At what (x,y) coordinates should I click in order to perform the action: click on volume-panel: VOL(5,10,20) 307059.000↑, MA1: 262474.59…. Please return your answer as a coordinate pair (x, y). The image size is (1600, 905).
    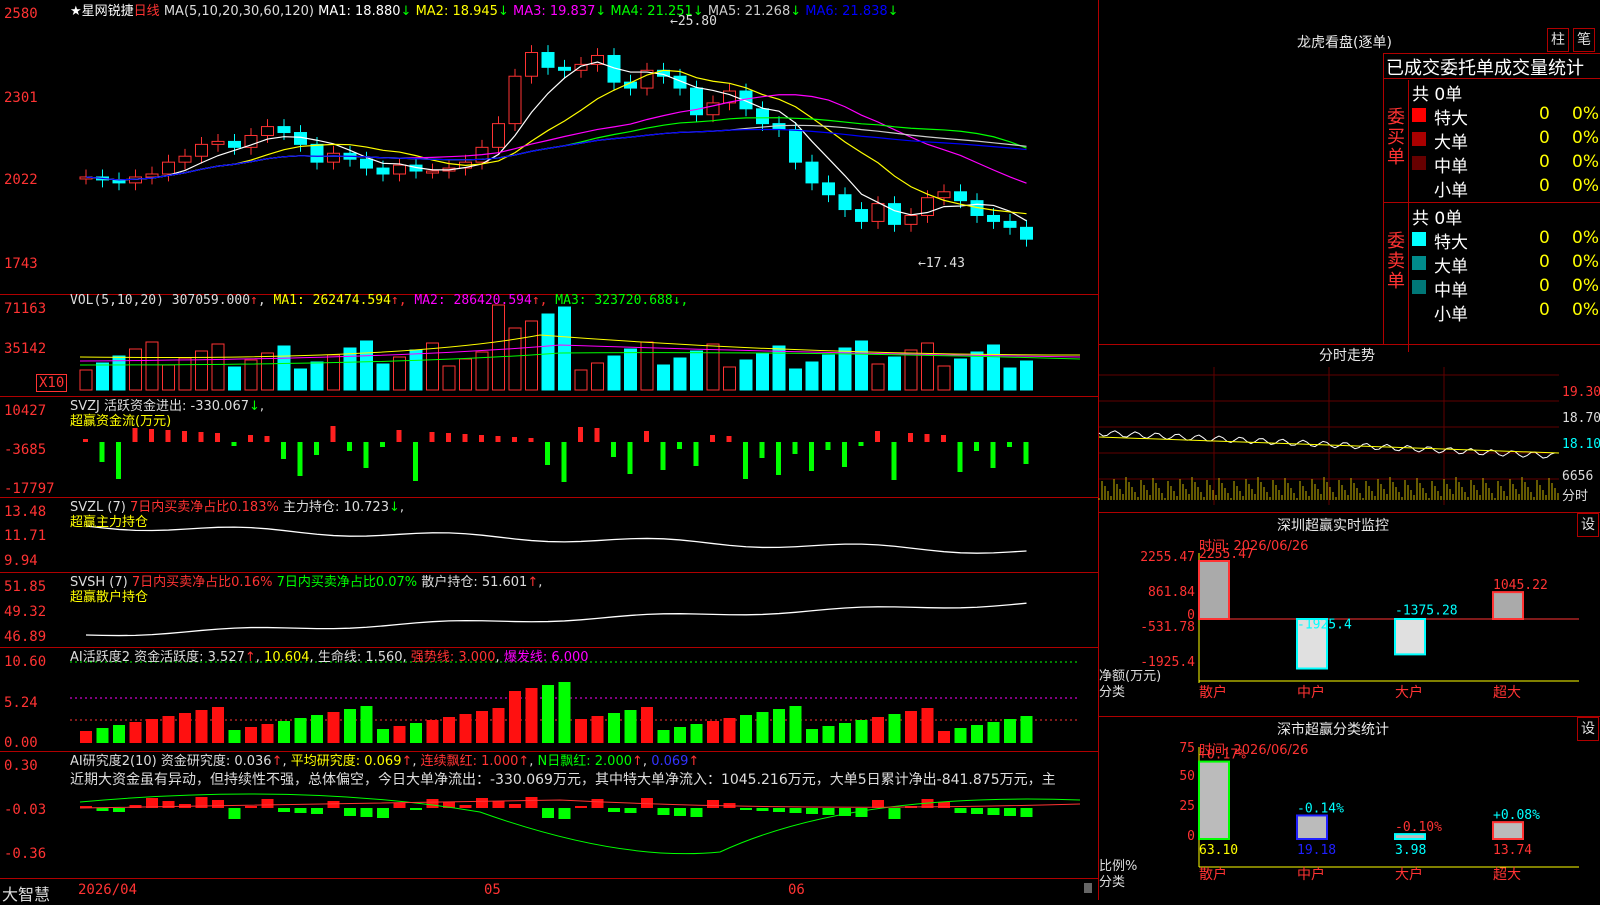
    Looking at the image, I should click on (549, 345).